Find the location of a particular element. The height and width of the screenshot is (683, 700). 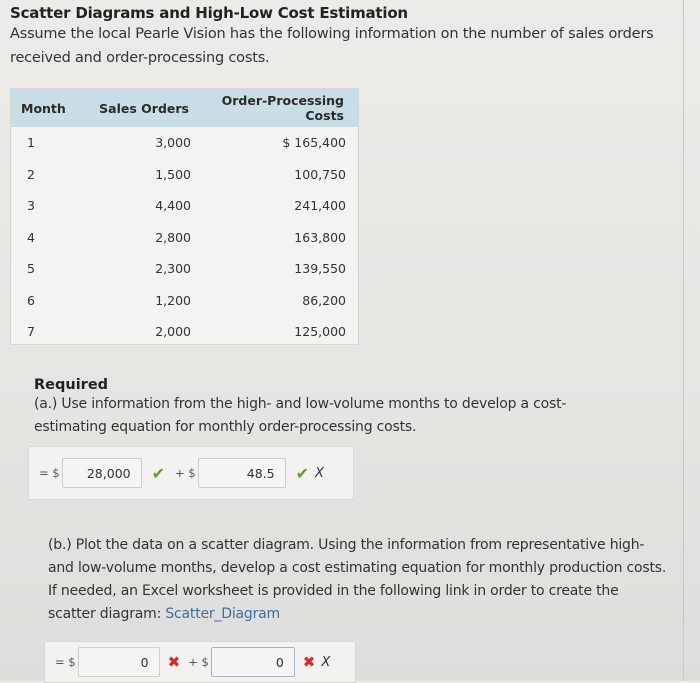

cell-sales: 1,500 is located at coordinates (173, 174).